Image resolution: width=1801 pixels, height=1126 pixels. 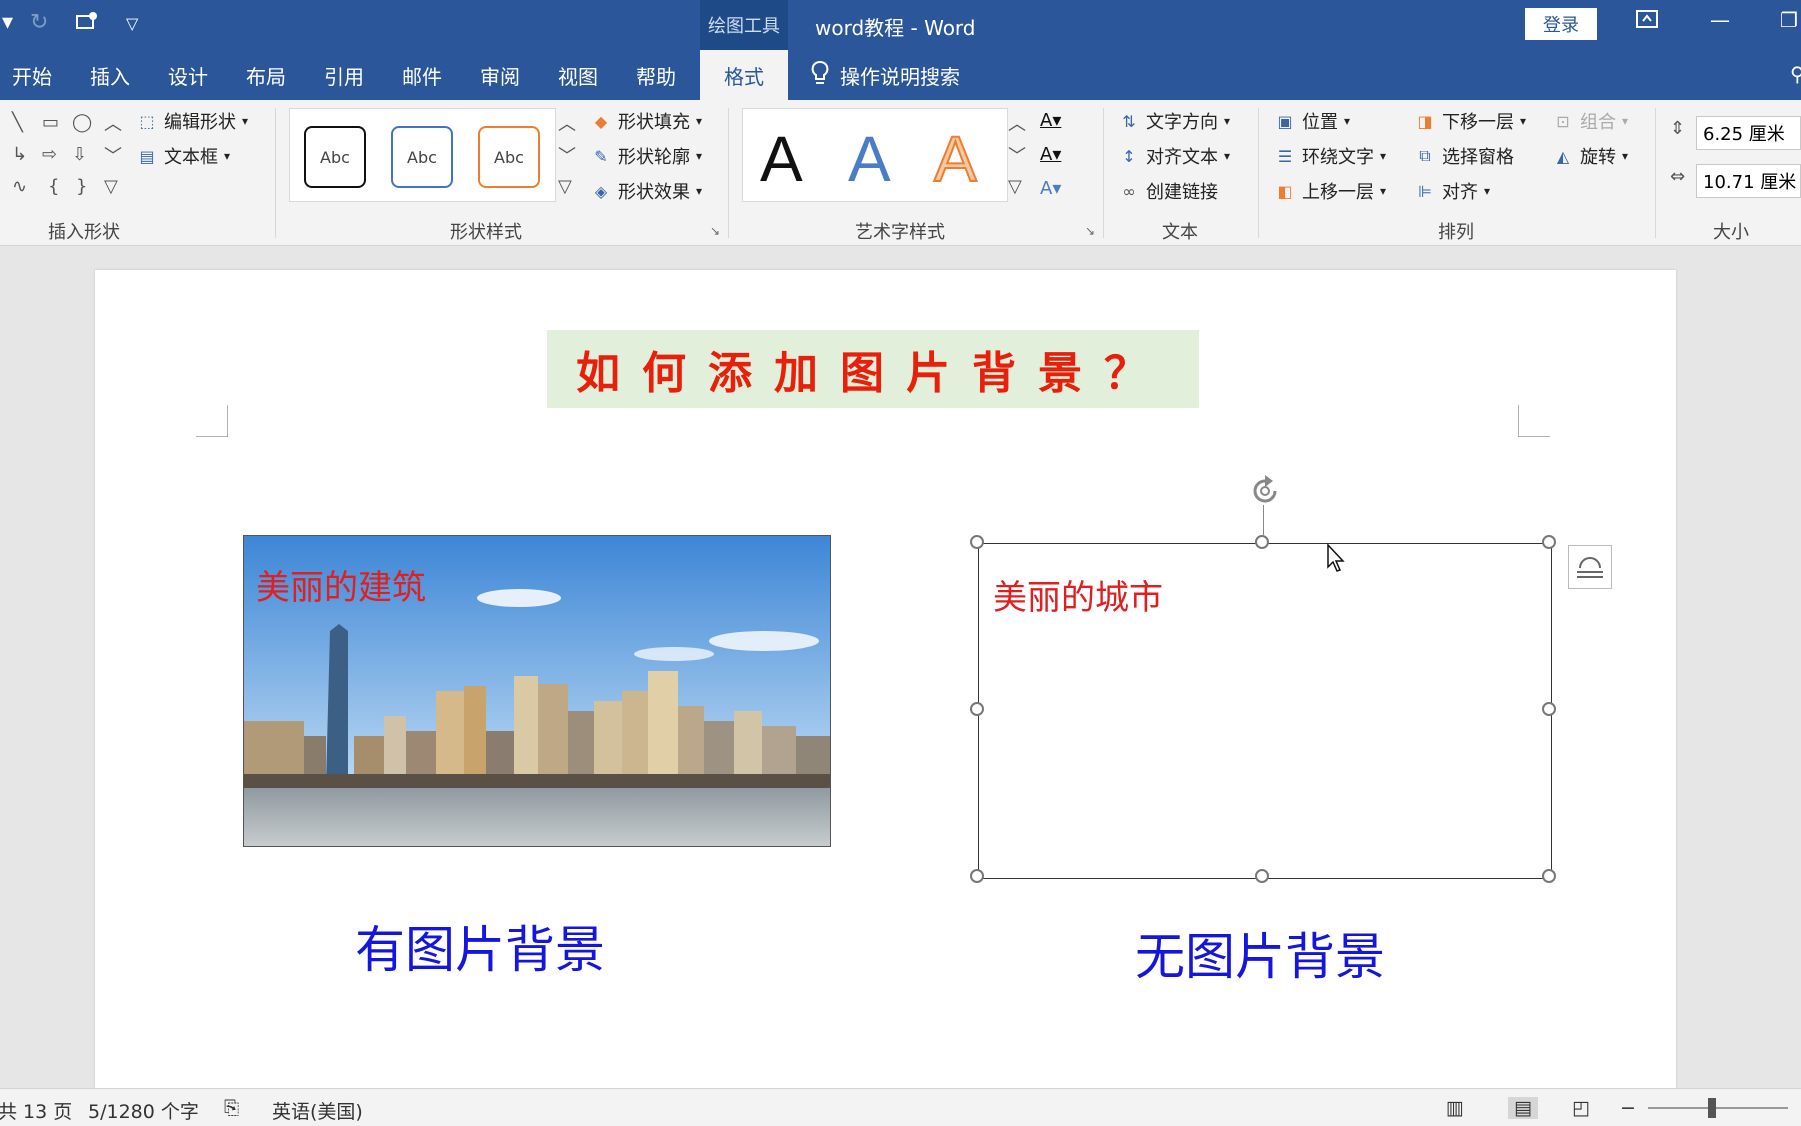 What do you see at coordinates (781, 159) in the screenshot?
I see `wordart-style-black: A` at bounding box center [781, 159].